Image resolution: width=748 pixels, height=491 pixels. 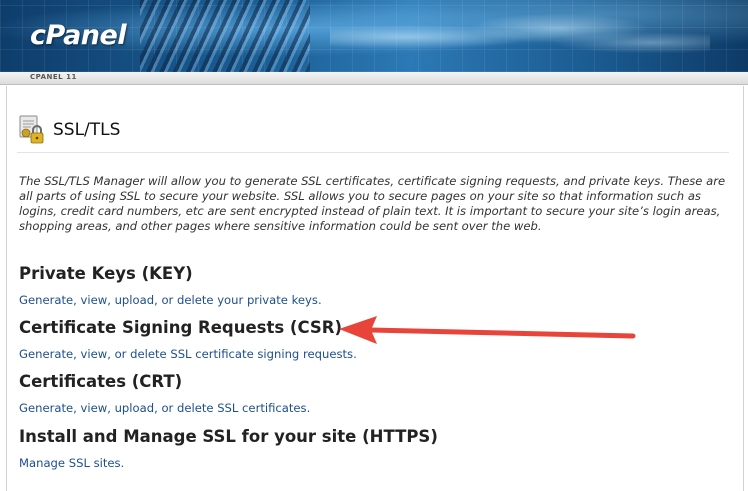 I want to click on banner-cables, so click(x=225, y=36).